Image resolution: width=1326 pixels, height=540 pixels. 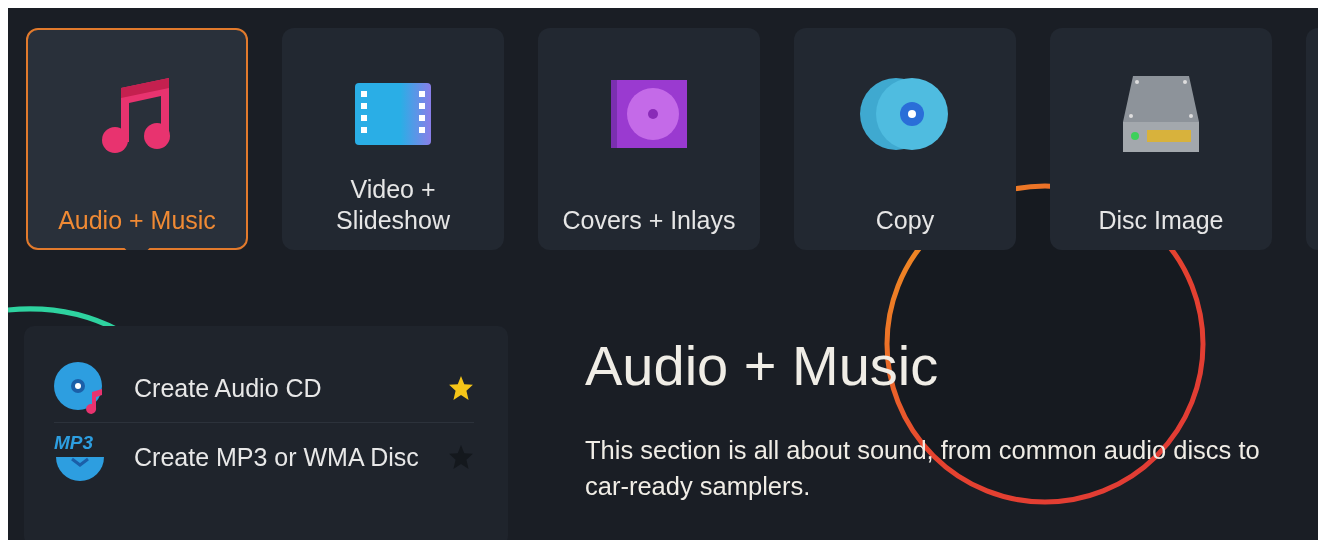 I want to click on category-tile: Video + Slideshow, so click(x=393, y=139).